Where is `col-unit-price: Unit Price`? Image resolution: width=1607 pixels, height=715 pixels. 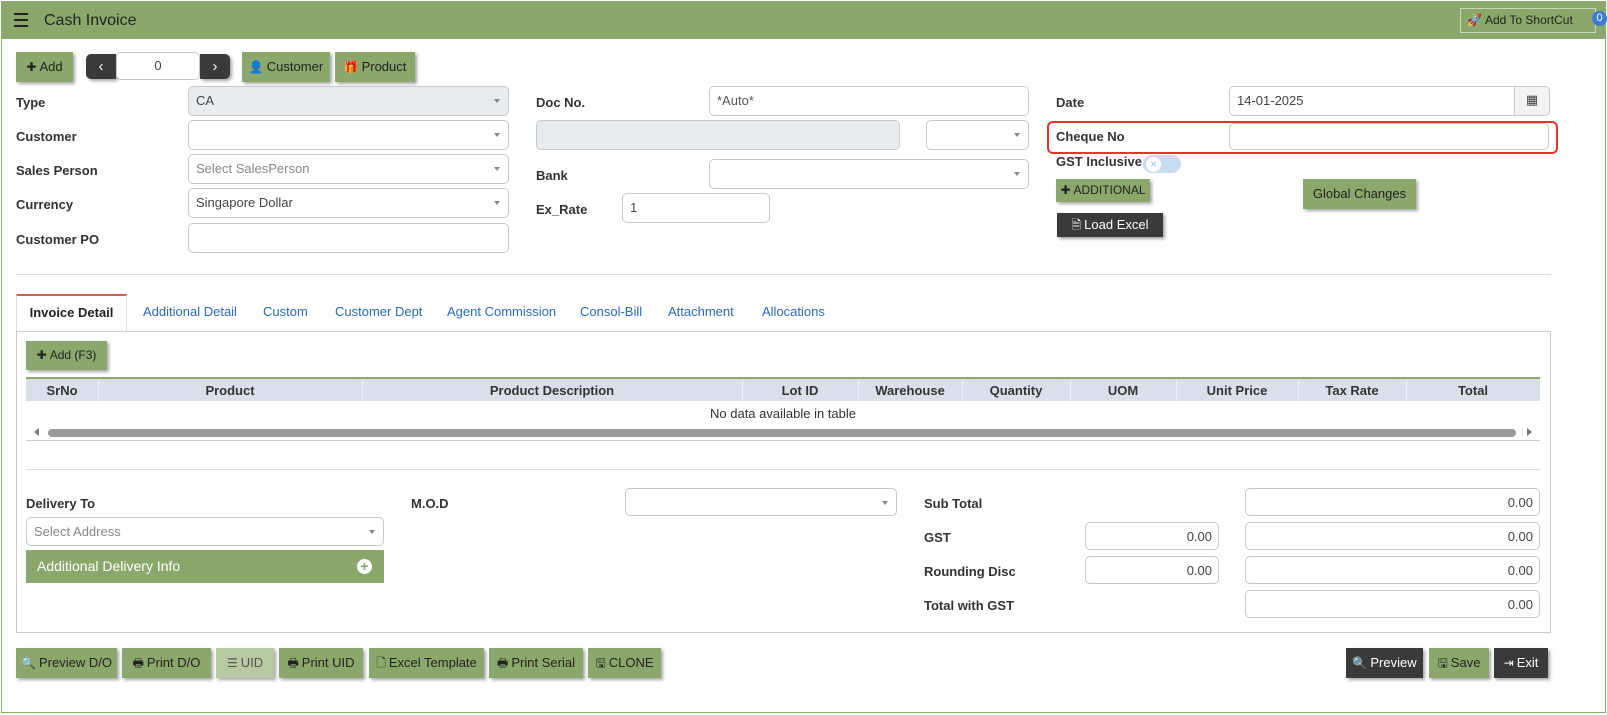 col-unit-price: Unit Price is located at coordinates (1237, 390).